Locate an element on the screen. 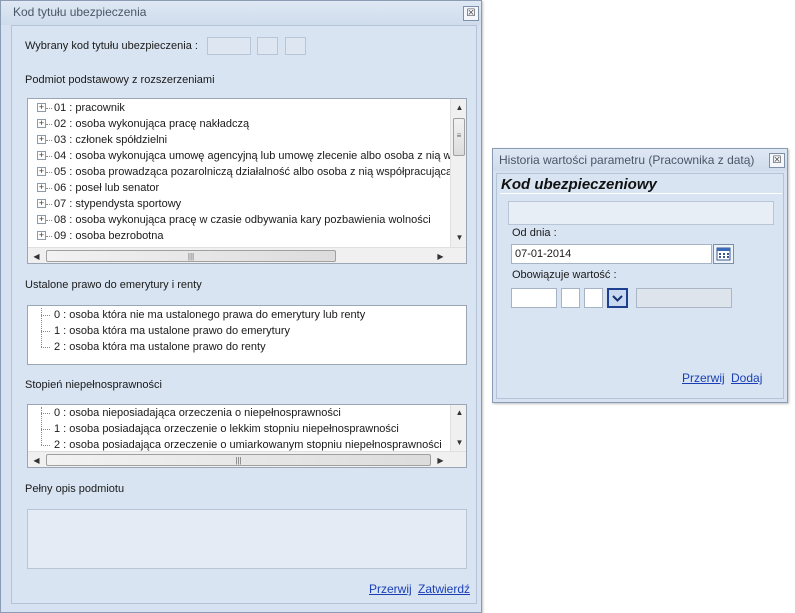 The width and height of the screenshot is (795, 613). history-info-field is located at coordinates (641, 213).